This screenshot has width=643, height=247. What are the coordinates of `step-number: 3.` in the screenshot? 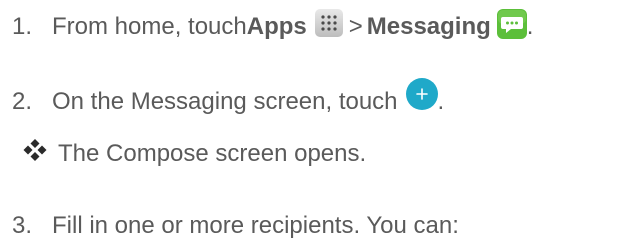 It's located at (22, 225).